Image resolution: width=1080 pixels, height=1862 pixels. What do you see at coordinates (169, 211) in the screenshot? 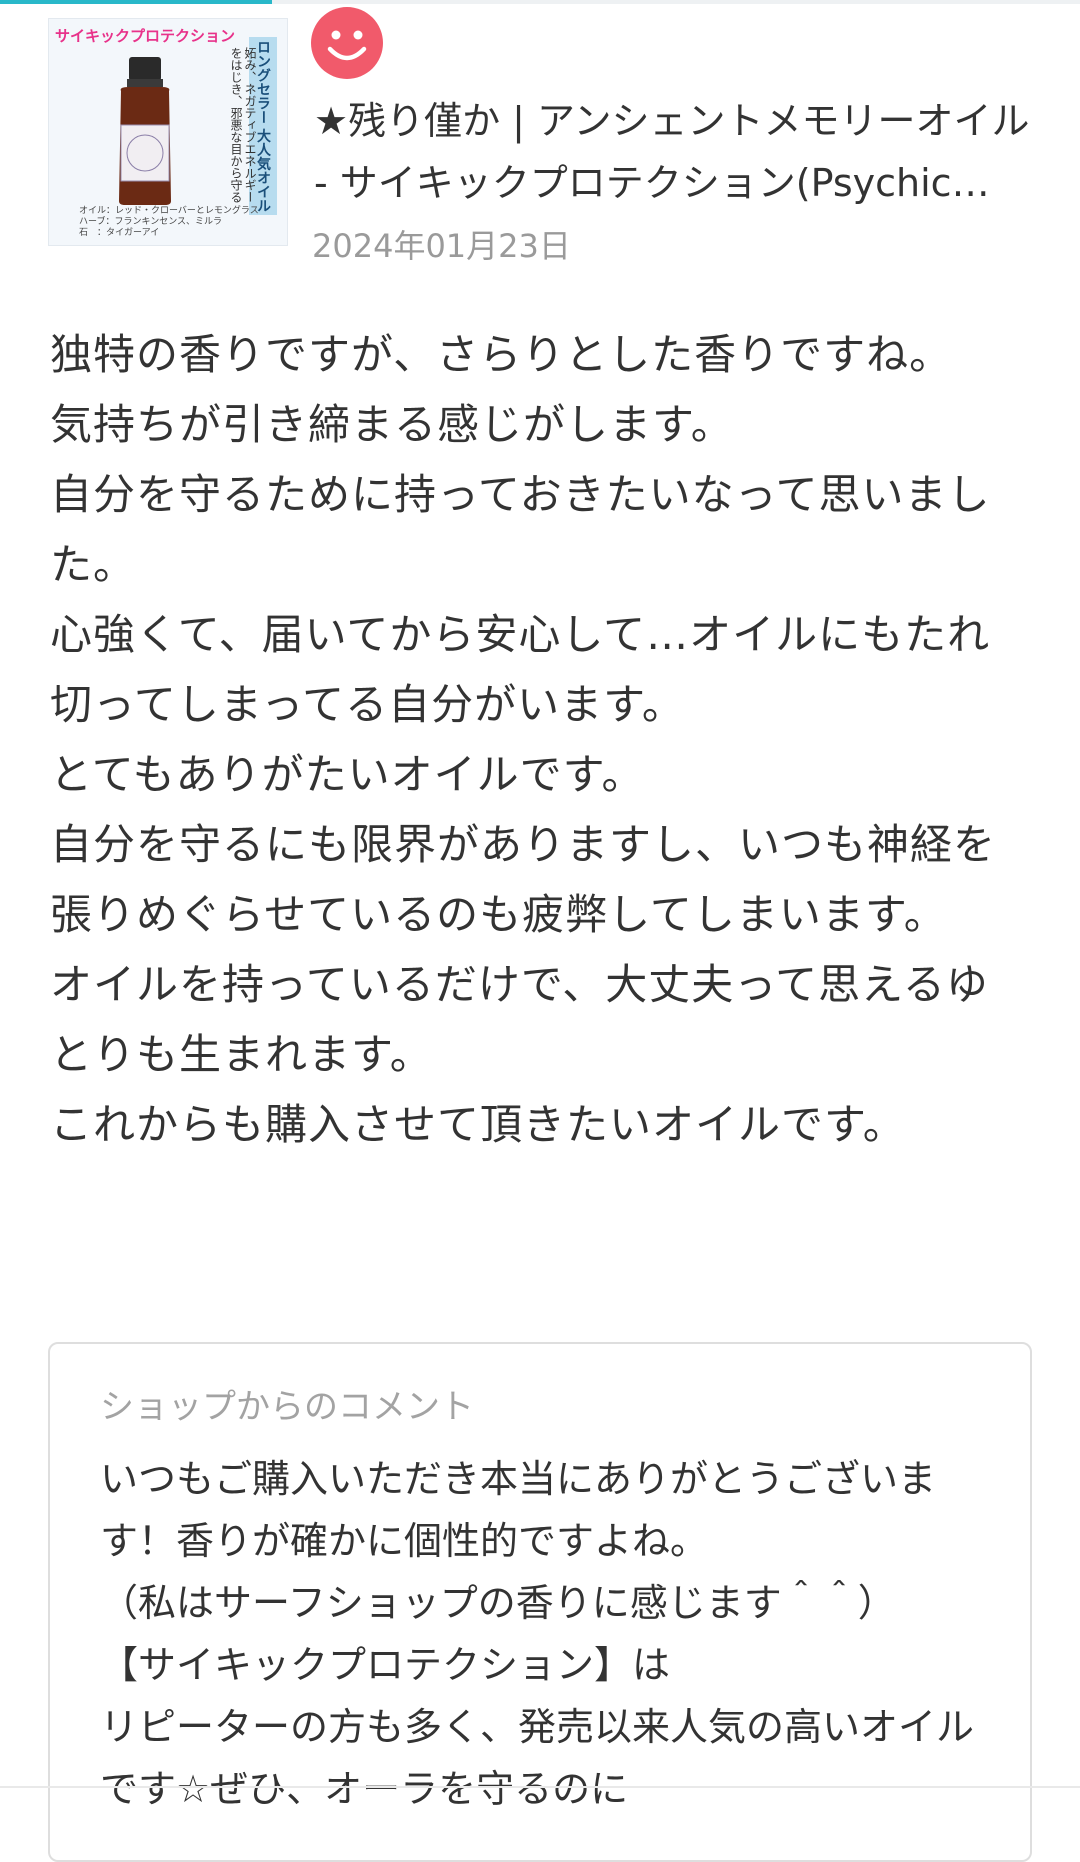
I see `ingredient-oil: オイル：レッド・クローバーとレモングラス` at bounding box center [169, 211].